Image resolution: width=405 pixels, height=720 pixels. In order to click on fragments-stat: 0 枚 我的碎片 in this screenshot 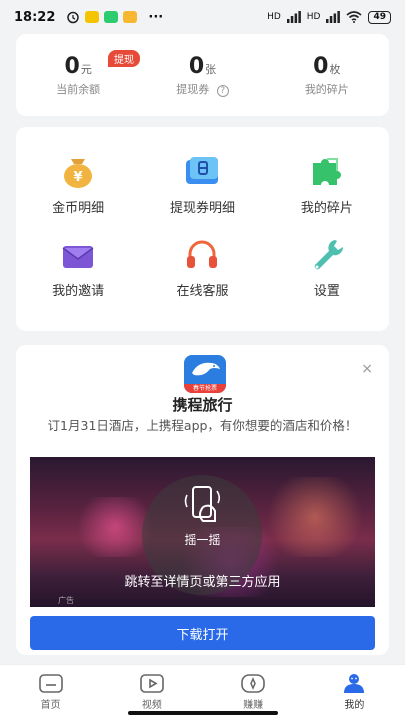, I will do `click(327, 75)`.